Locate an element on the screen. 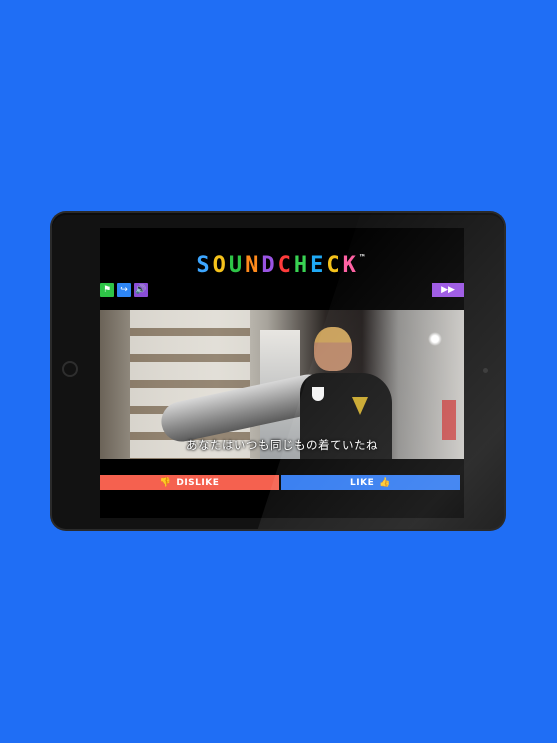  sound-button: 🔊 is located at coordinates (141, 290).